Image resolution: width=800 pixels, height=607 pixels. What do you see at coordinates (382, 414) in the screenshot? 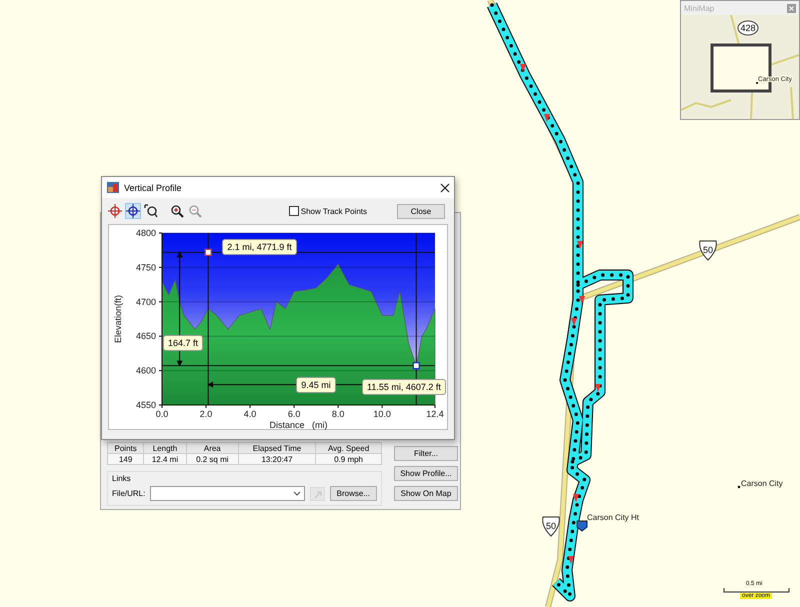
I see `axis-tick-label: 10.0` at bounding box center [382, 414].